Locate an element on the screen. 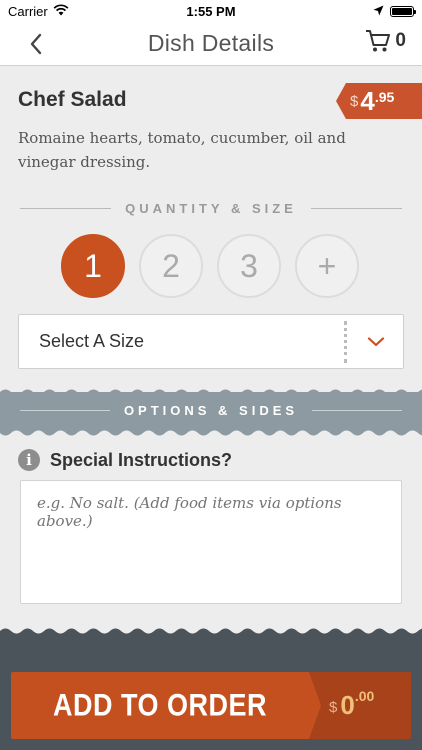 This screenshot has width=422, height=750. page-title: Dish Details is located at coordinates (211, 43).